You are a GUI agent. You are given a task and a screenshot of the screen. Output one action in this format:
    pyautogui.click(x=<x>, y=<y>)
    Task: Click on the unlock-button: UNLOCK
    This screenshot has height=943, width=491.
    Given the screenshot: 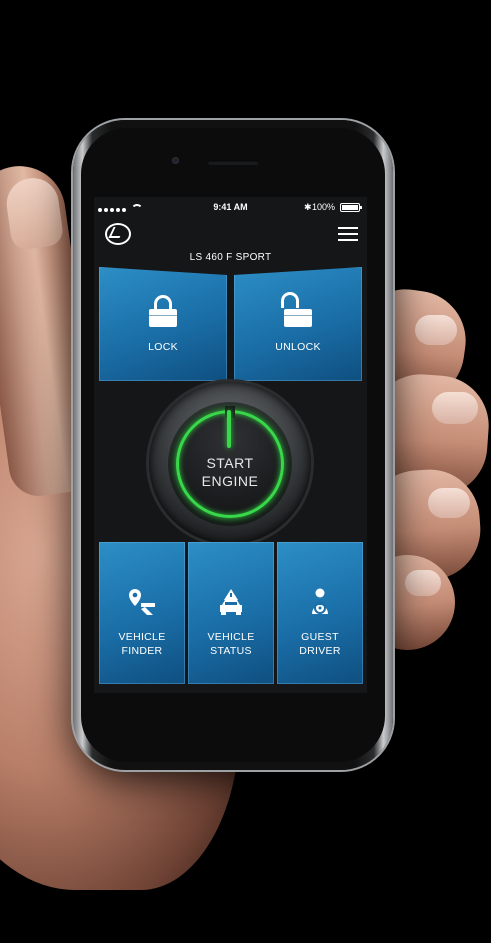 What is the action you would take?
    pyautogui.click(x=298, y=324)
    